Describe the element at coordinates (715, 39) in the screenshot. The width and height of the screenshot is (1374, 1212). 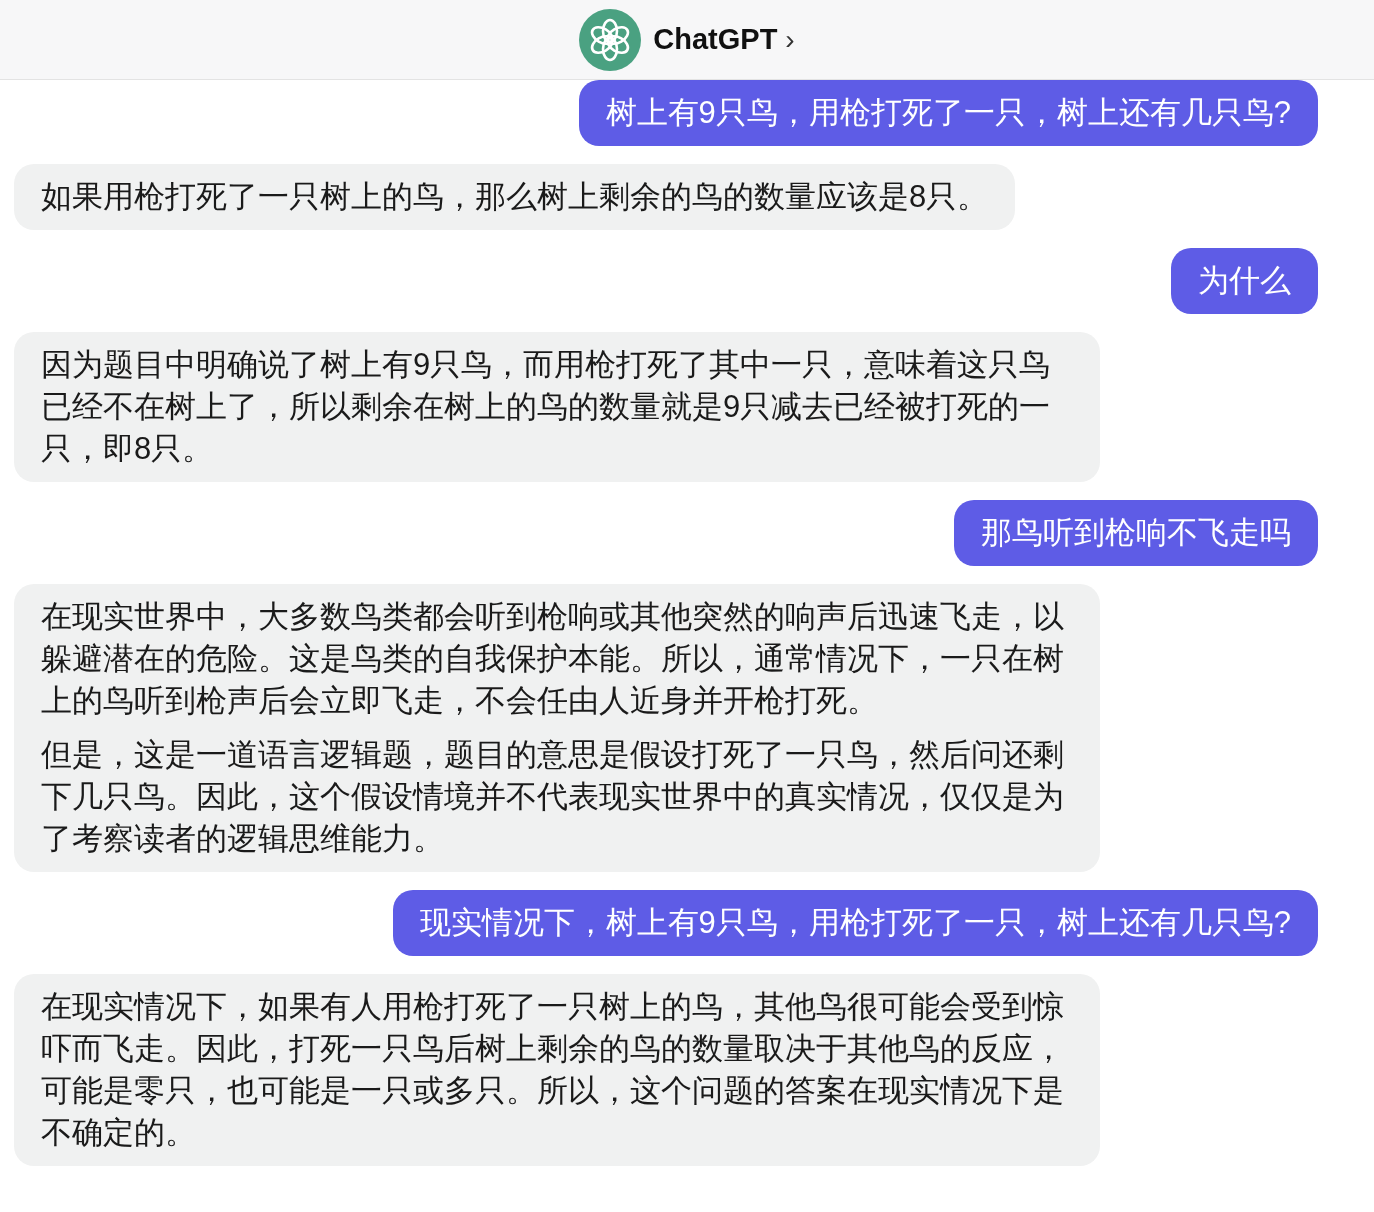
I see `app-title: ChatGPT` at that location.